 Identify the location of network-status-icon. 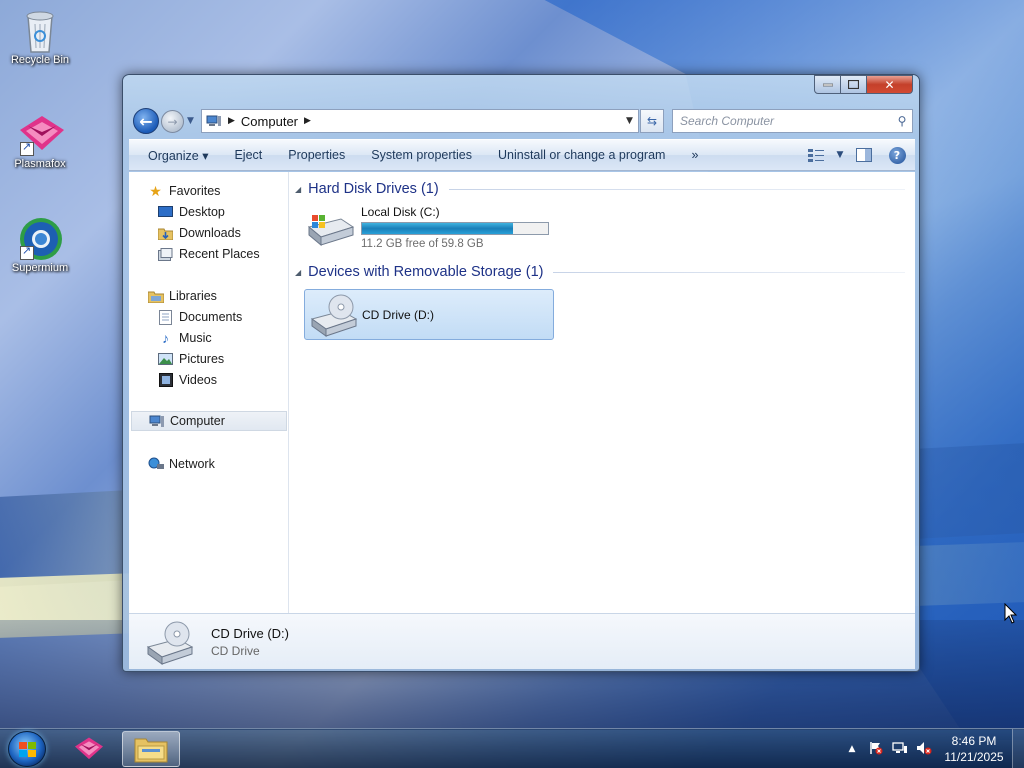
(900, 749).